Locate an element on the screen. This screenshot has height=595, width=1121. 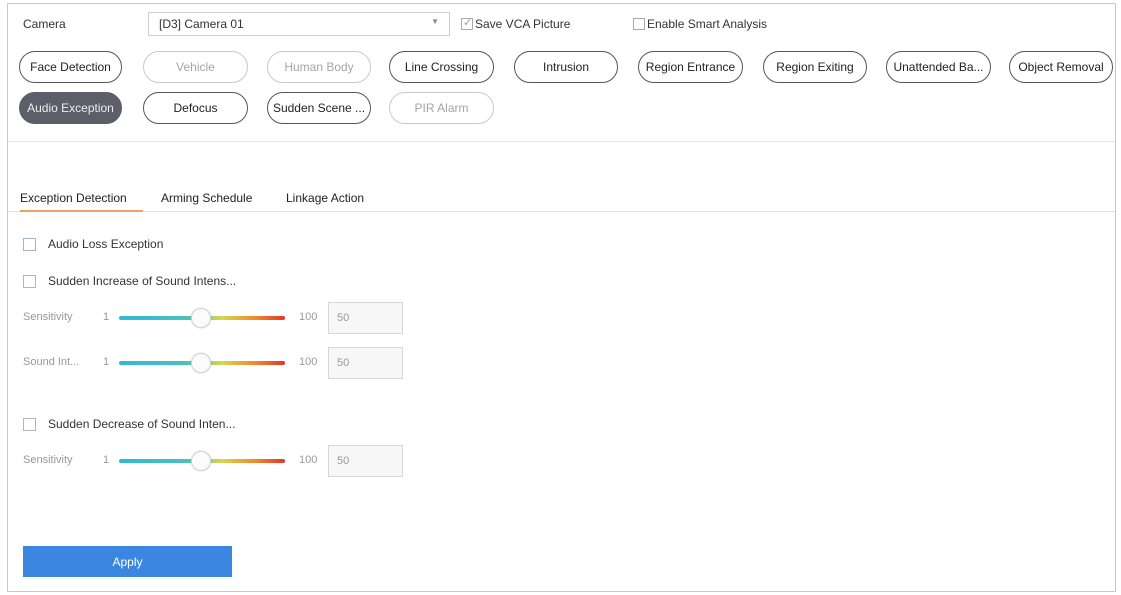
sensitivity-value: 50 is located at coordinates (343, 318).